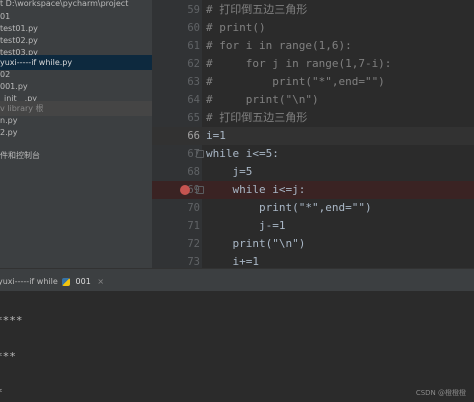 The image size is (474, 402). Describe the element at coordinates (236, 27) in the screenshot. I see `code-text: # print()` at that location.